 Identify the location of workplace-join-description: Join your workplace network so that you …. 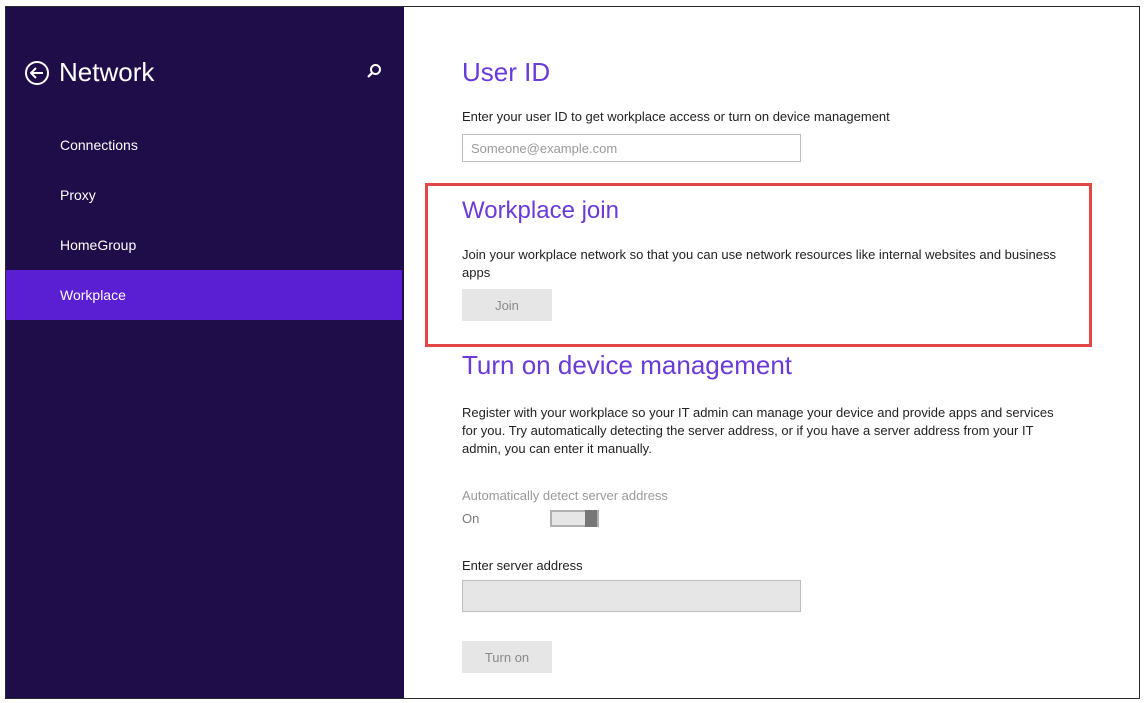
(759, 263).